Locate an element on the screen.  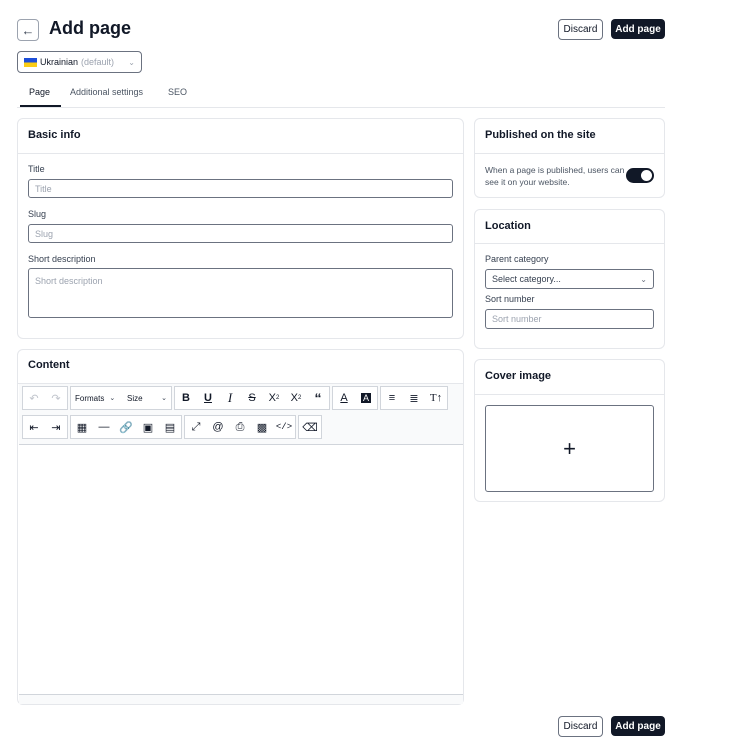
ordered-list-icon: ≣ is located at coordinates (414, 398).